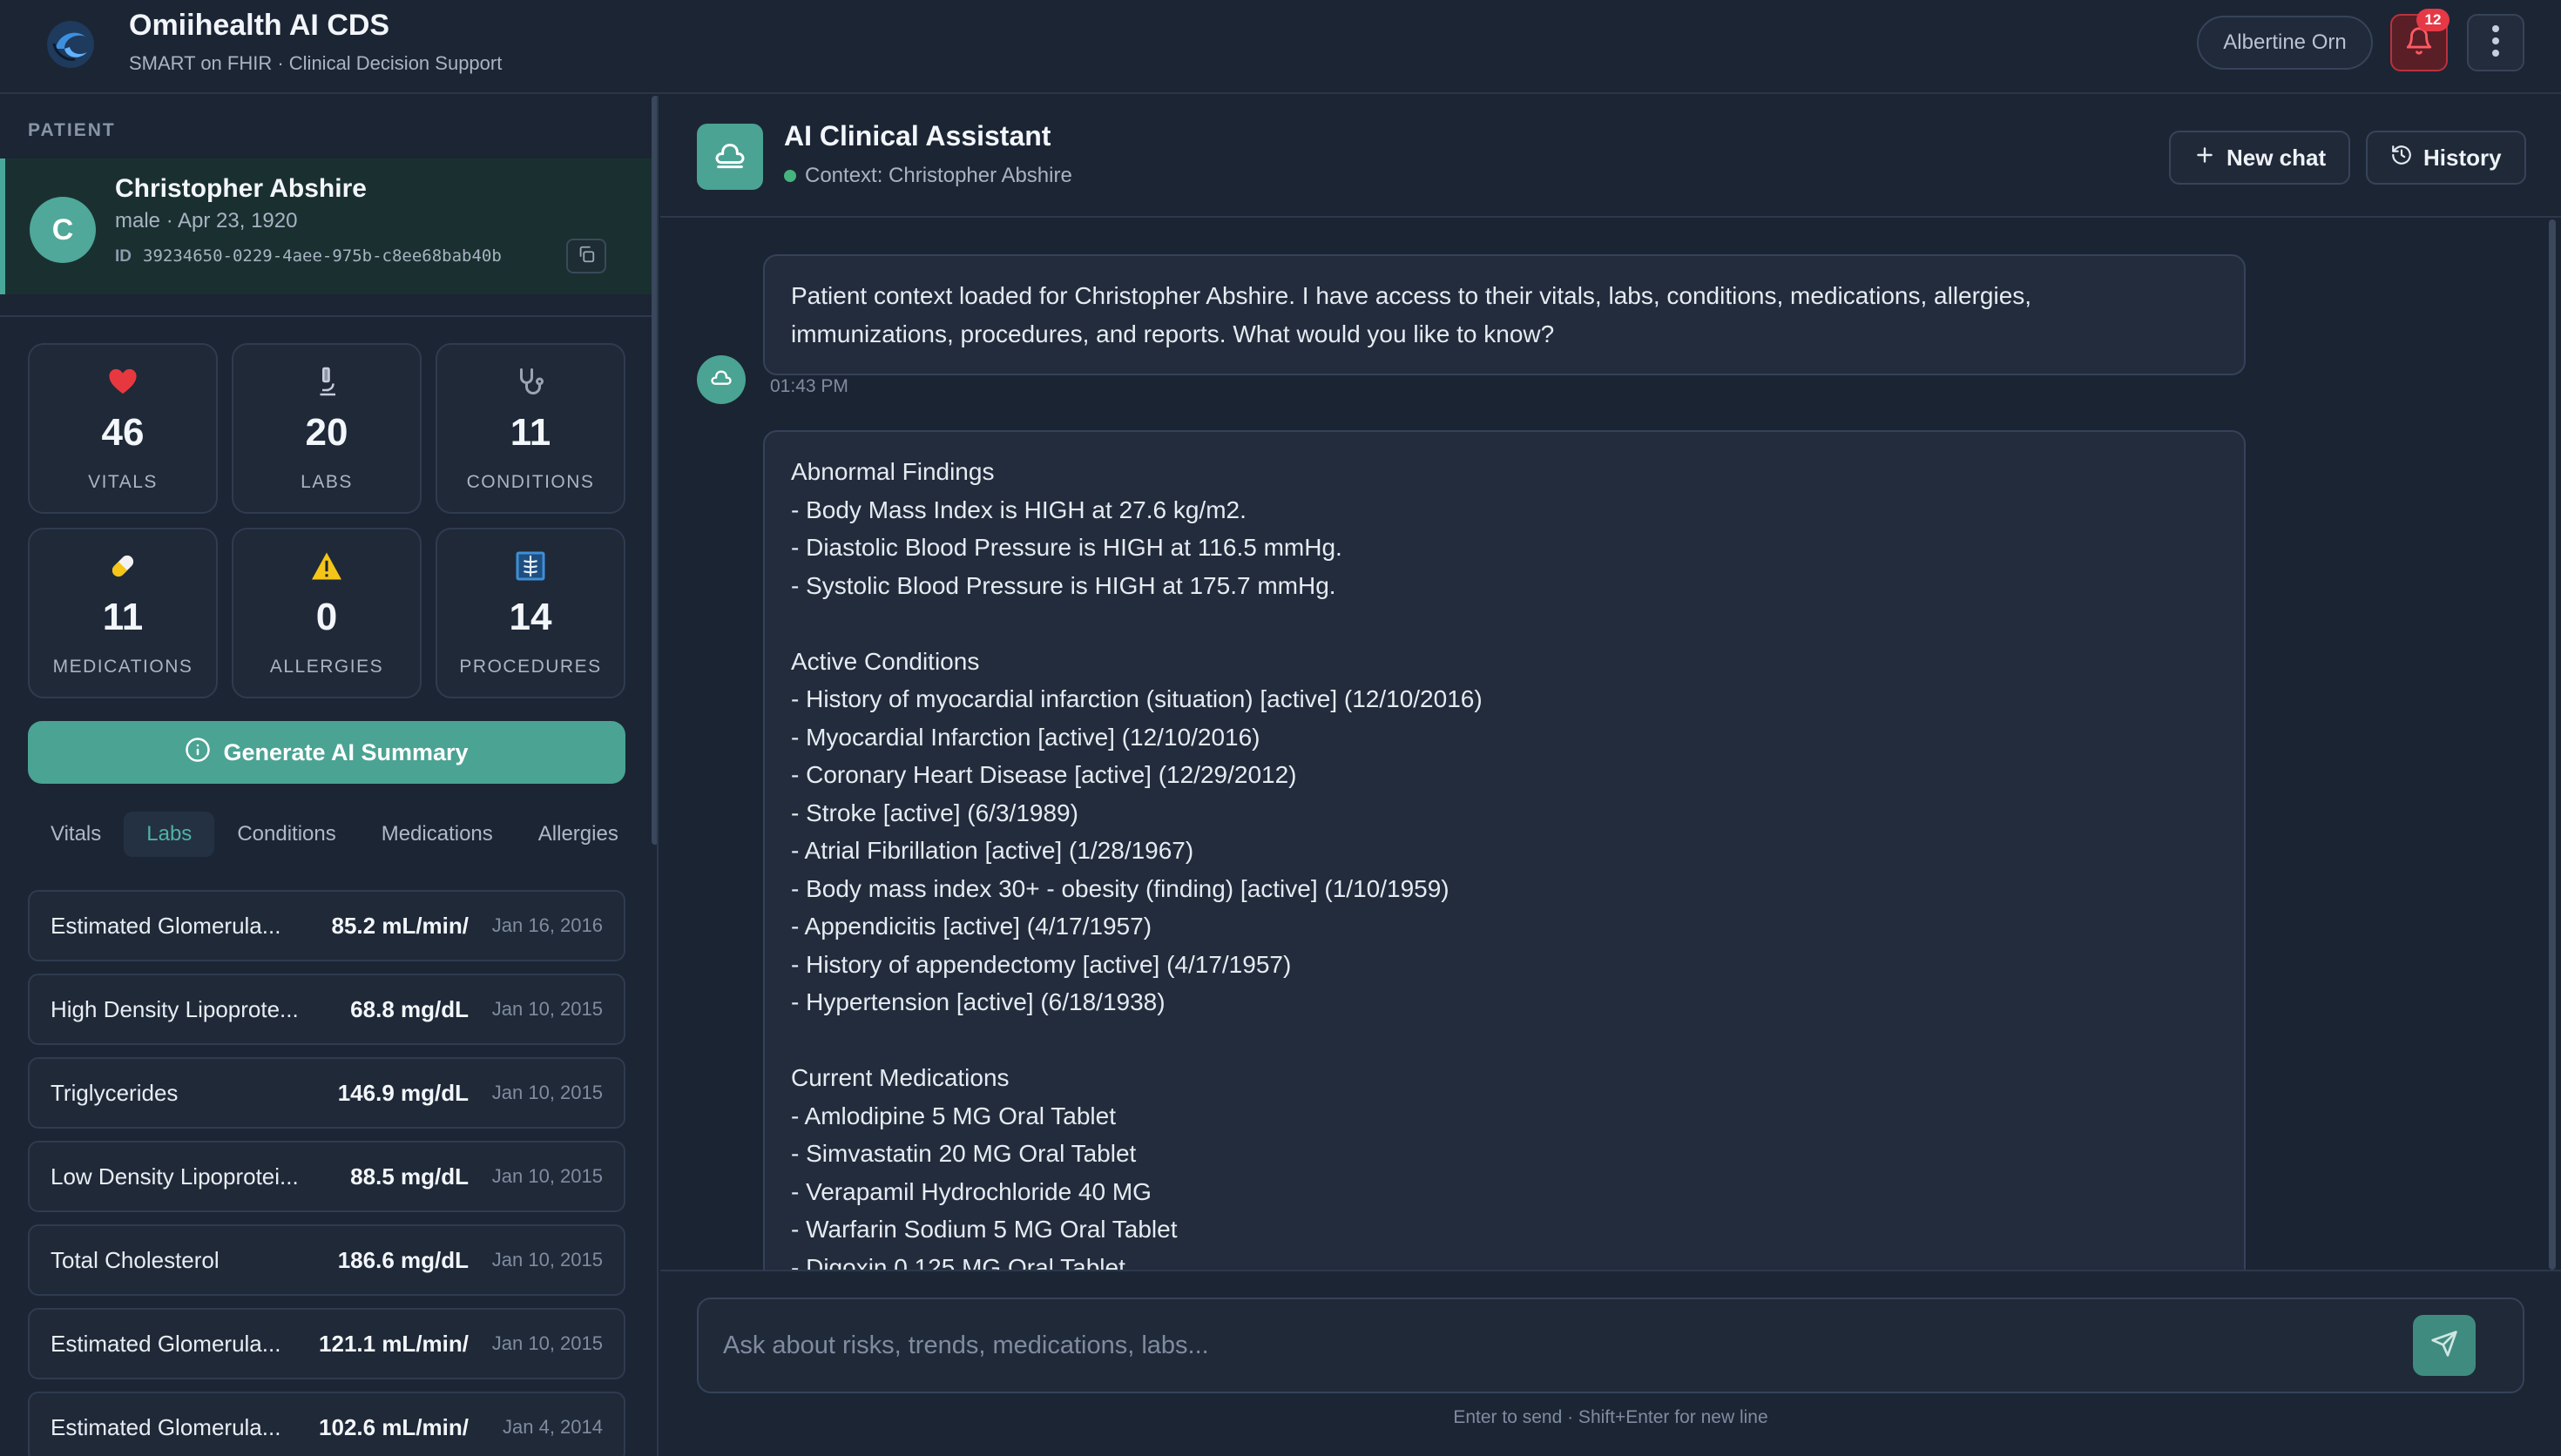 This screenshot has width=2561, height=1456. I want to click on message-line: - Warfarin Sodium 5 MG Oral Tablet, so click(985, 1229).